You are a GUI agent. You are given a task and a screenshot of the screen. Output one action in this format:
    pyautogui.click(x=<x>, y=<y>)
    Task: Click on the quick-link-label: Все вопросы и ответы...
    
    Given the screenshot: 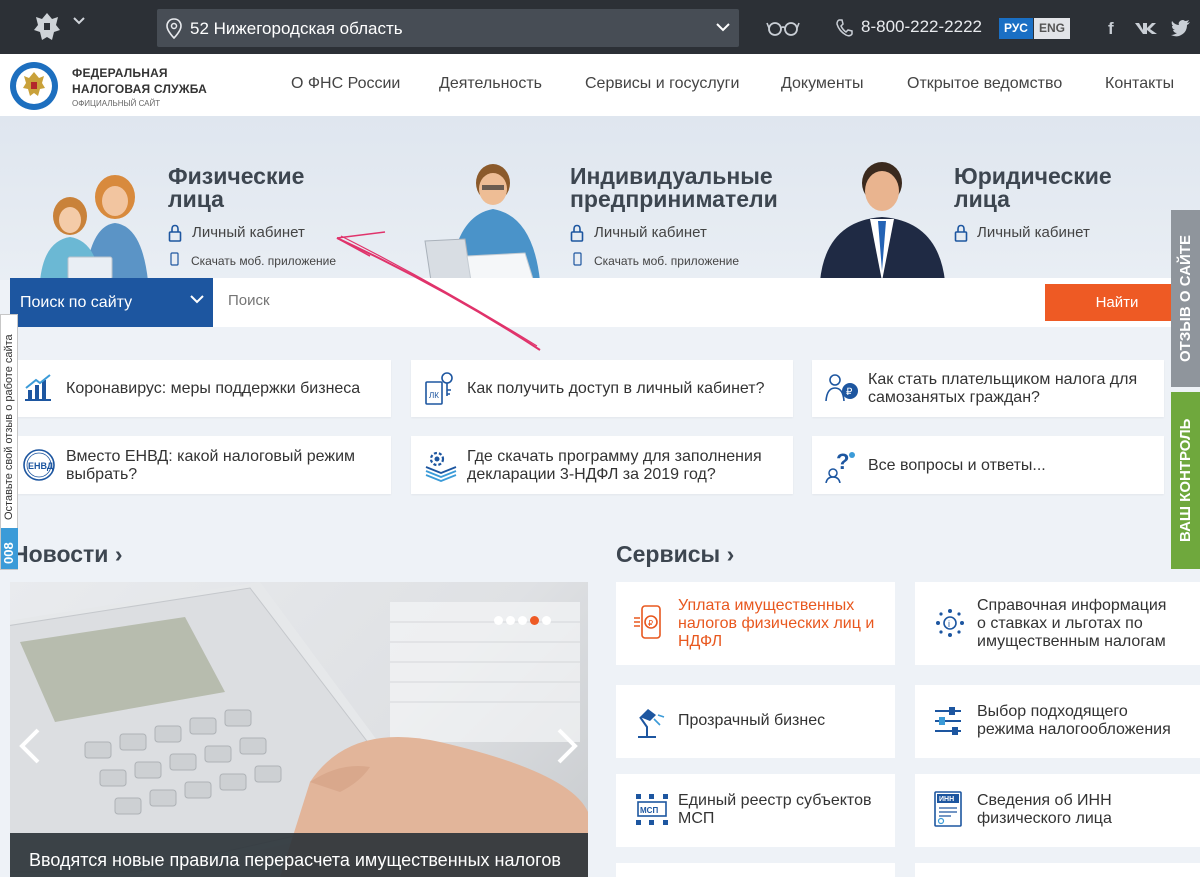 What is the action you would take?
    pyautogui.click(x=957, y=465)
    